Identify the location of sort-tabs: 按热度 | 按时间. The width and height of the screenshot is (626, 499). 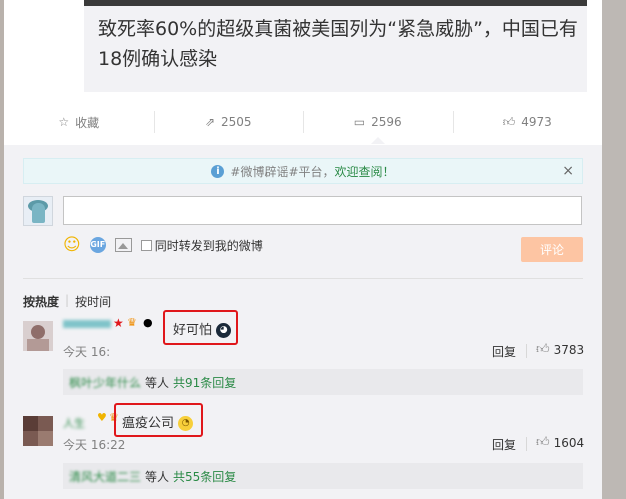
(67, 301).